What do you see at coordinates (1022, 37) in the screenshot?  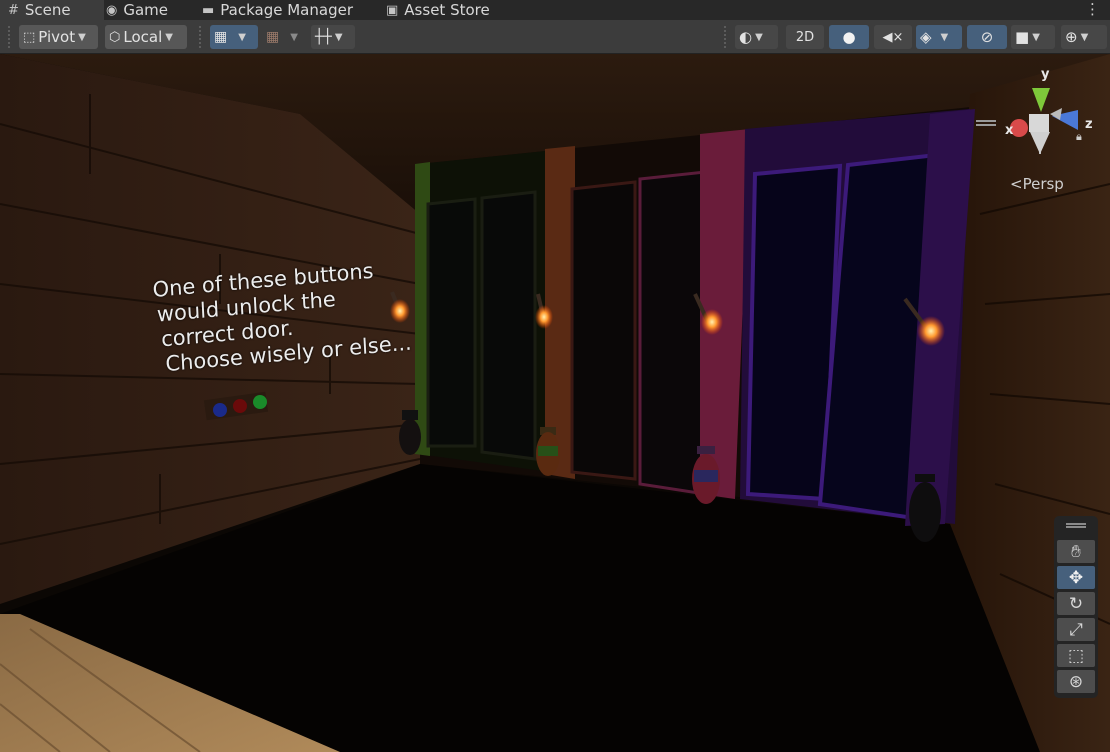 I see `camera-icon: ■` at bounding box center [1022, 37].